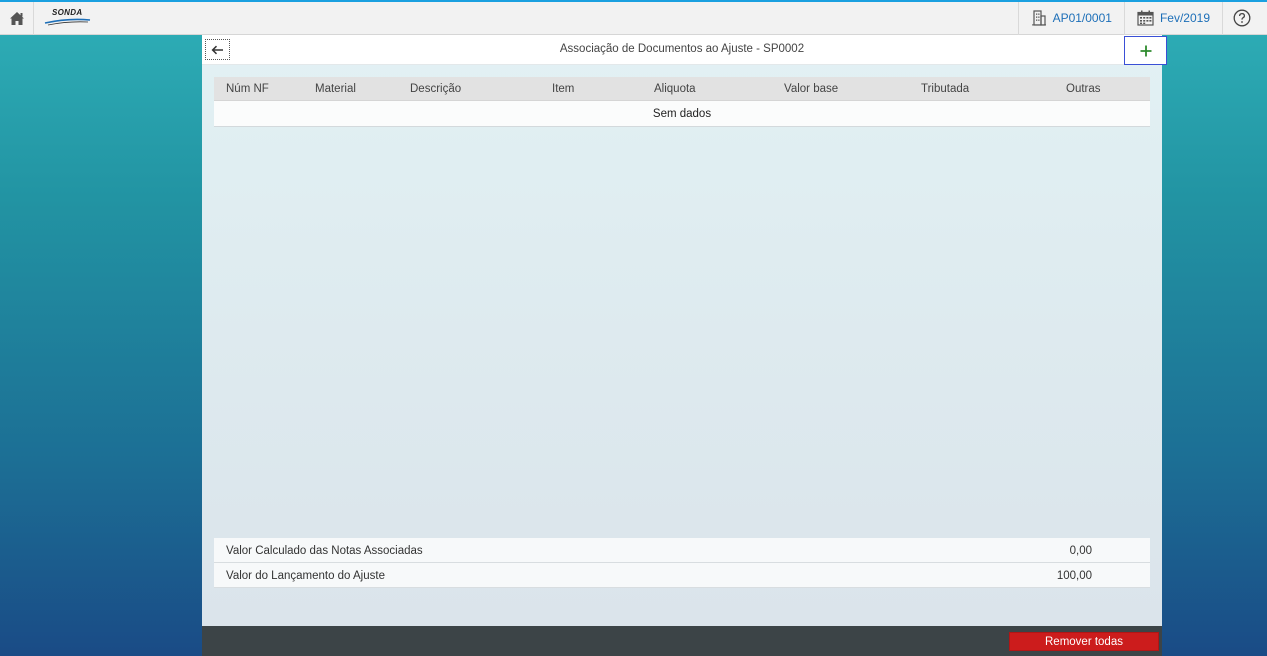 This screenshot has width=1267, height=656. Describe the element at coordinates (811, 89) in the screenshot. I see `column-header-valor-base: Valor base` at that location.